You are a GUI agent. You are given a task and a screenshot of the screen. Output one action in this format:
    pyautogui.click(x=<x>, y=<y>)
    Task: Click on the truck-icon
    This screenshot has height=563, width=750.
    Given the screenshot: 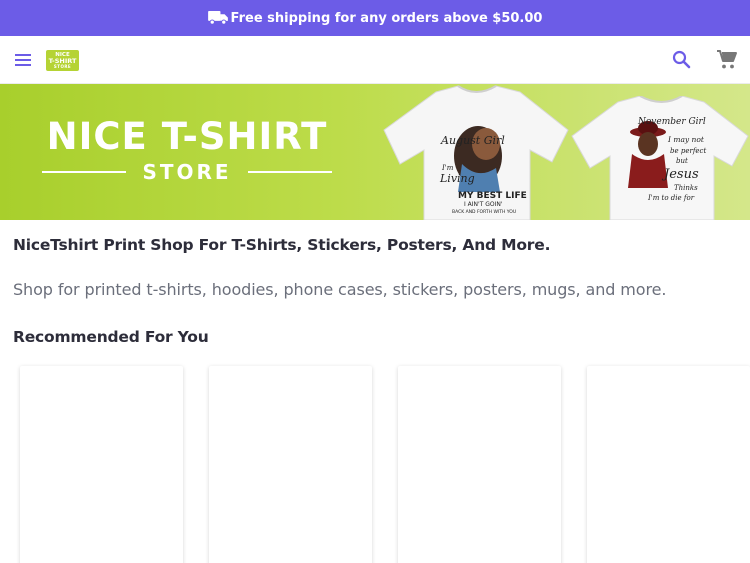 What is the action you would take?
    pyautogui.click(x=217, y=18)
    